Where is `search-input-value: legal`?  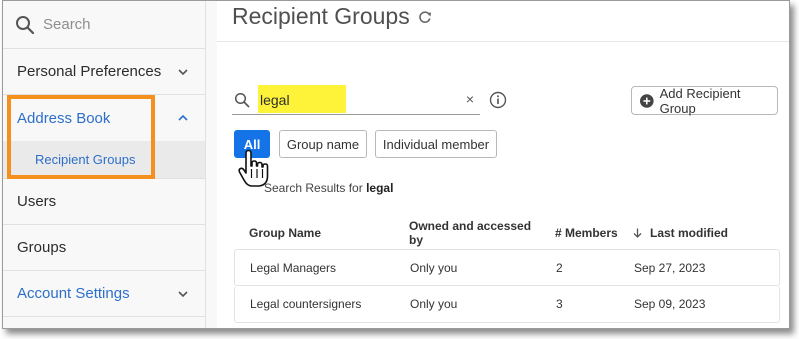 search-input-value: legal is located at coordinates (275, 99).